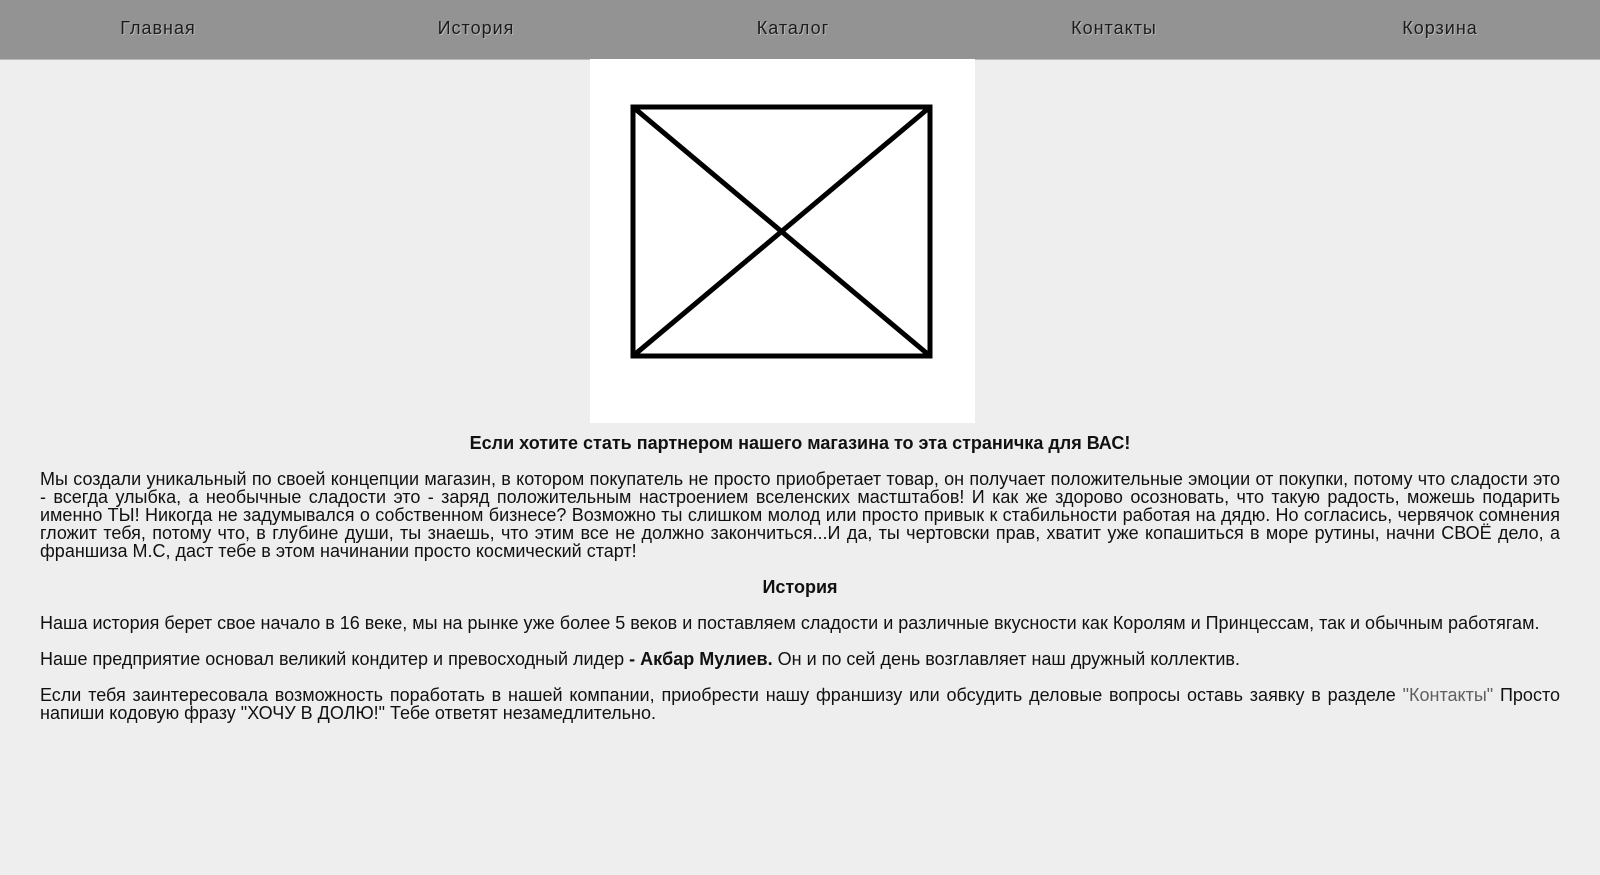 The image size is (1600, 875). I want to click on nav-item-history: История, so click(476, 29).